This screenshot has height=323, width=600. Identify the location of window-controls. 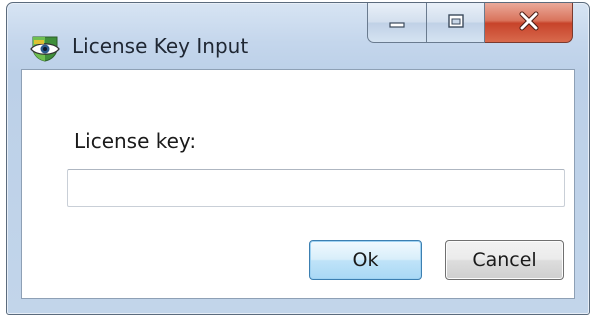
(470, 25).